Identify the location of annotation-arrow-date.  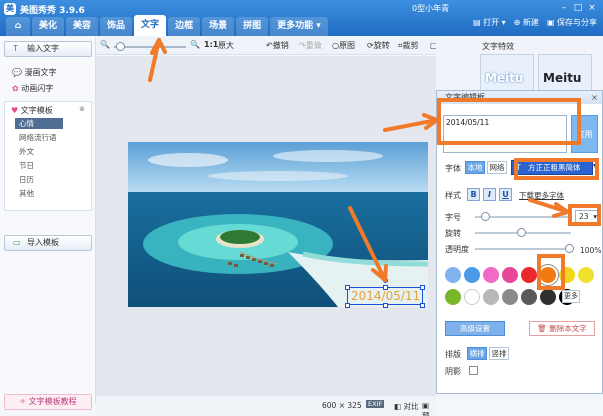
(367, 244).